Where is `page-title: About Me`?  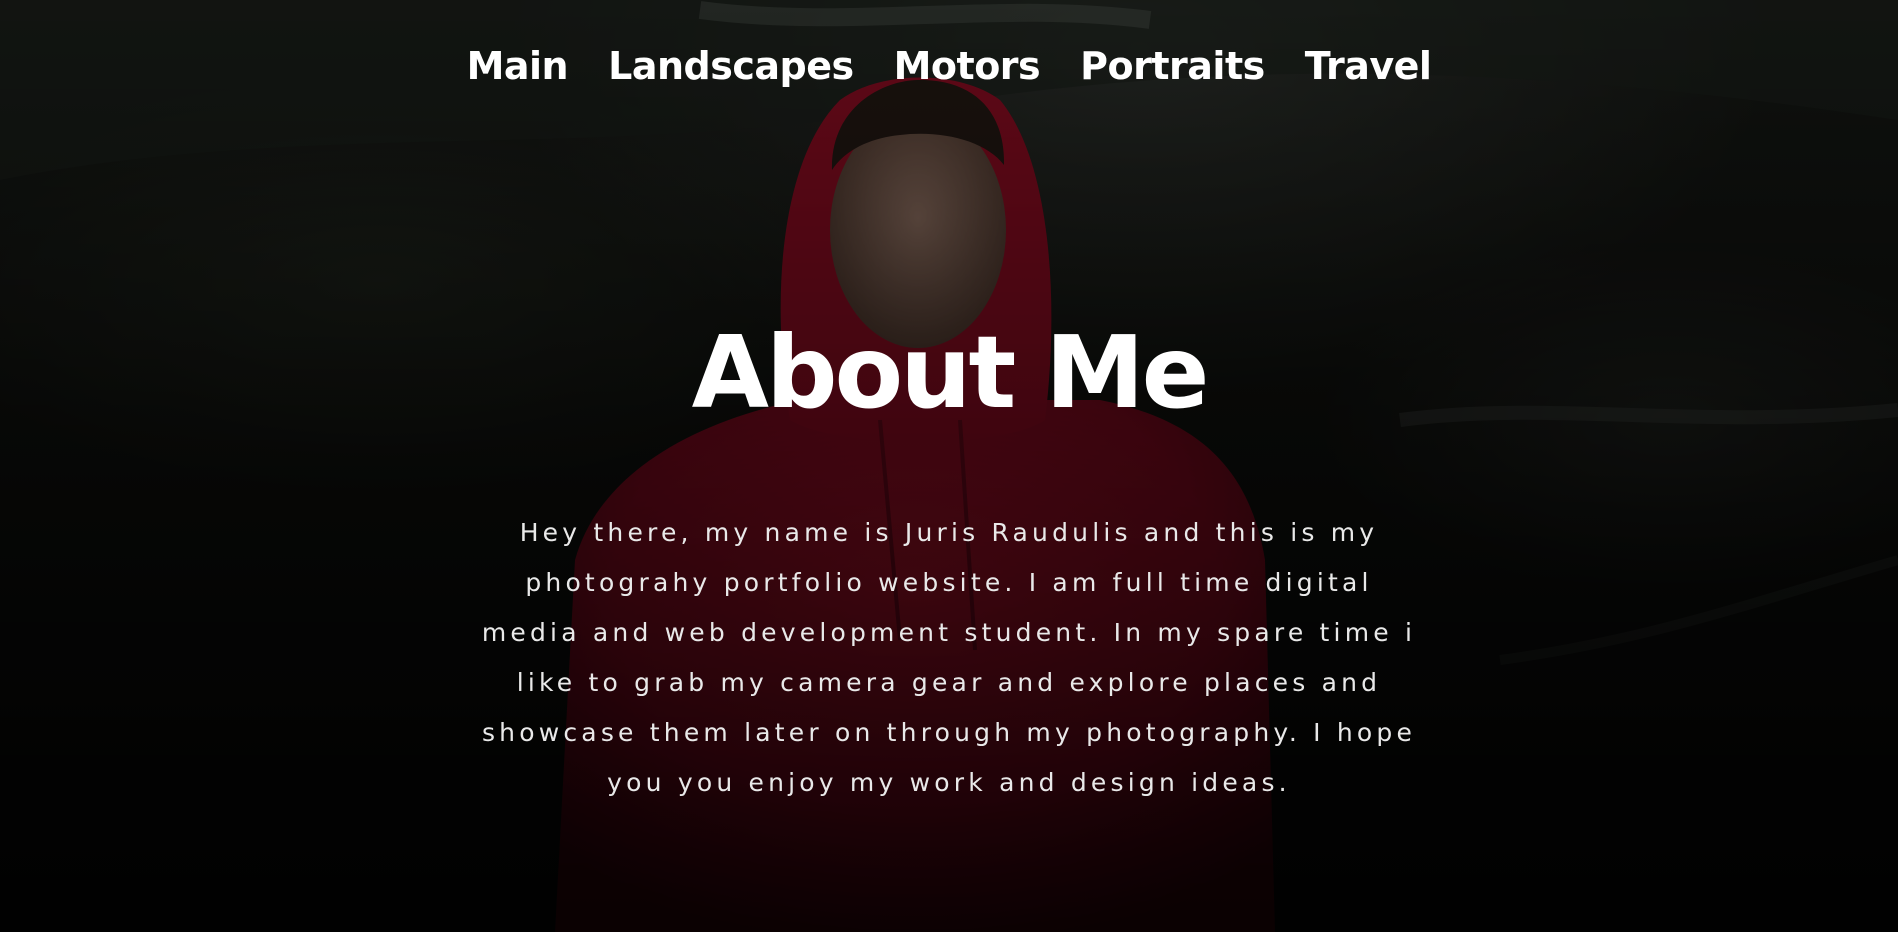 page-title: About Me is located at coordinates (950, 372).